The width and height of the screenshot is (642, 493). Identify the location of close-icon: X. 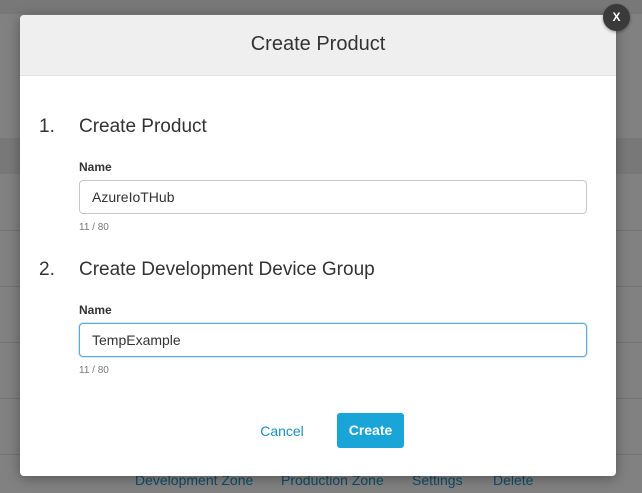
(616, 17).